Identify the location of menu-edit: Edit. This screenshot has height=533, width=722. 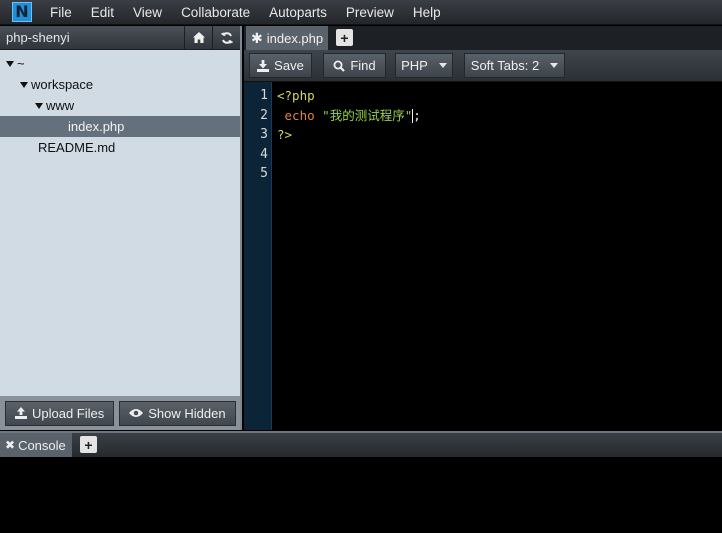
(102, 12).